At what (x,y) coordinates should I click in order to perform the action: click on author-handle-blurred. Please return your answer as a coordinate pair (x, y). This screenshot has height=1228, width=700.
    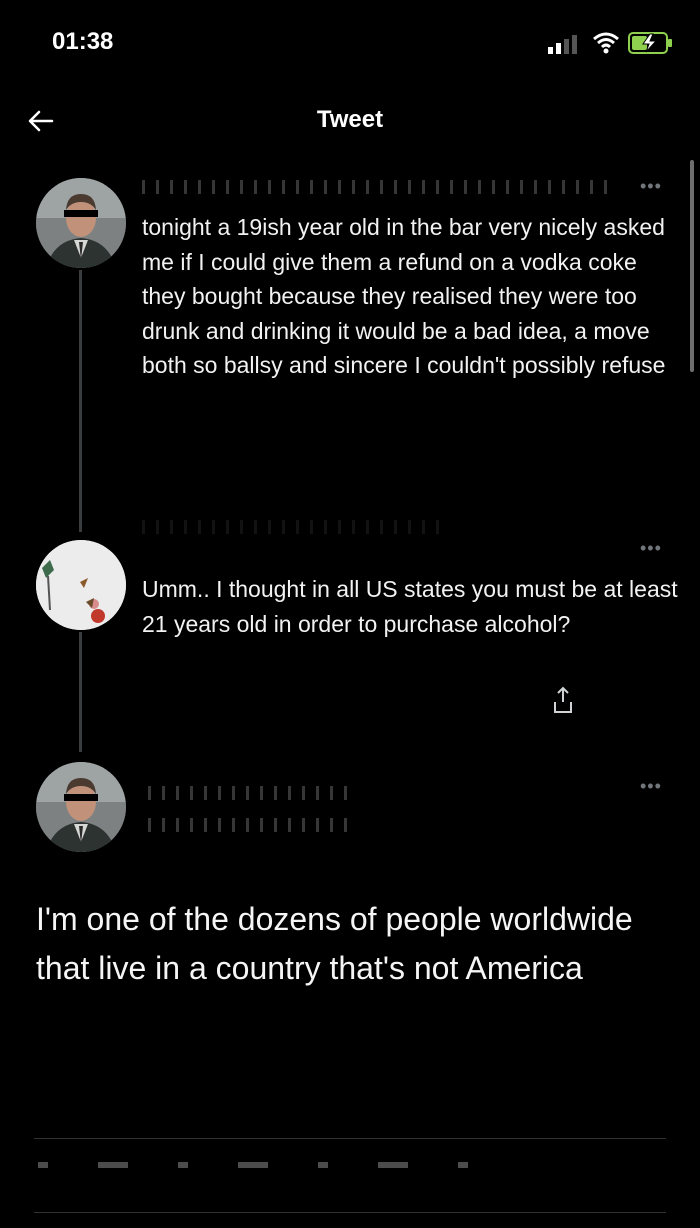
    Looking at the image, I should click on (253, 825).